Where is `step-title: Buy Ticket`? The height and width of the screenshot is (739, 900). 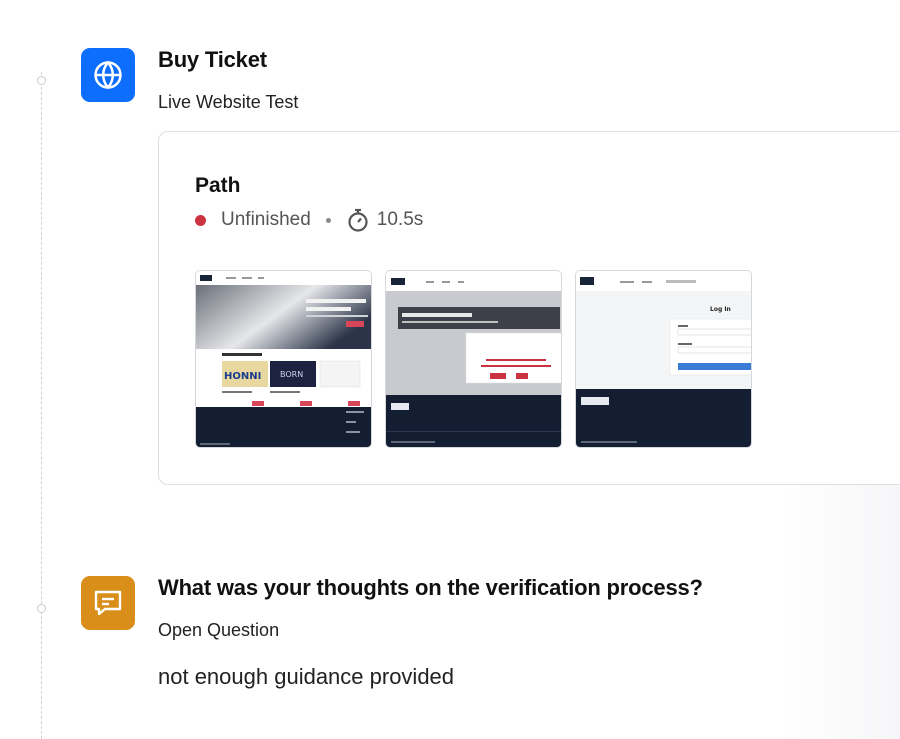
step-title: Buy Ticket is located at coordinates (212, 59).